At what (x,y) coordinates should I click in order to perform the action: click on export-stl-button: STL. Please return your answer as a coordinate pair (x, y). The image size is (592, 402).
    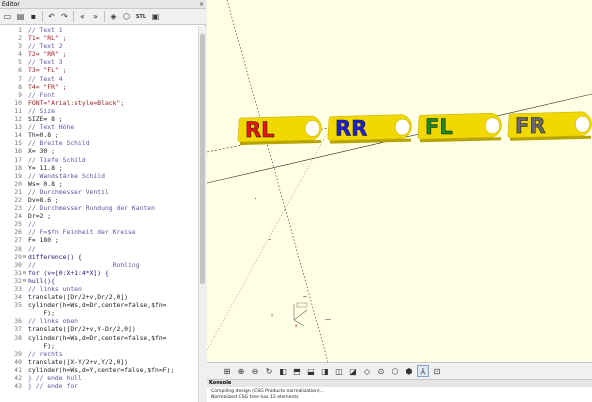
    Looking at the image, I should click on (141, 16).